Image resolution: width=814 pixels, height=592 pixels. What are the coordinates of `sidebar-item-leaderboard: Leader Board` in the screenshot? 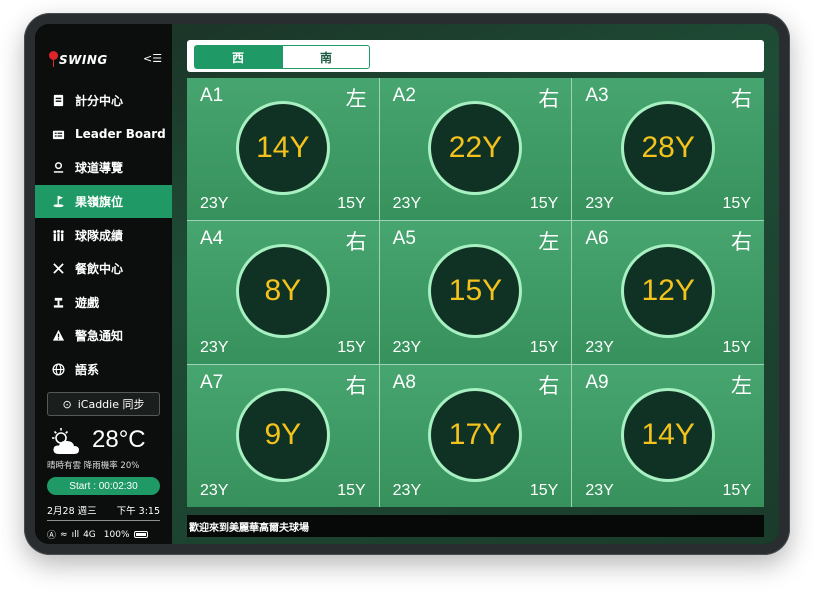 It's located at (103, 135).